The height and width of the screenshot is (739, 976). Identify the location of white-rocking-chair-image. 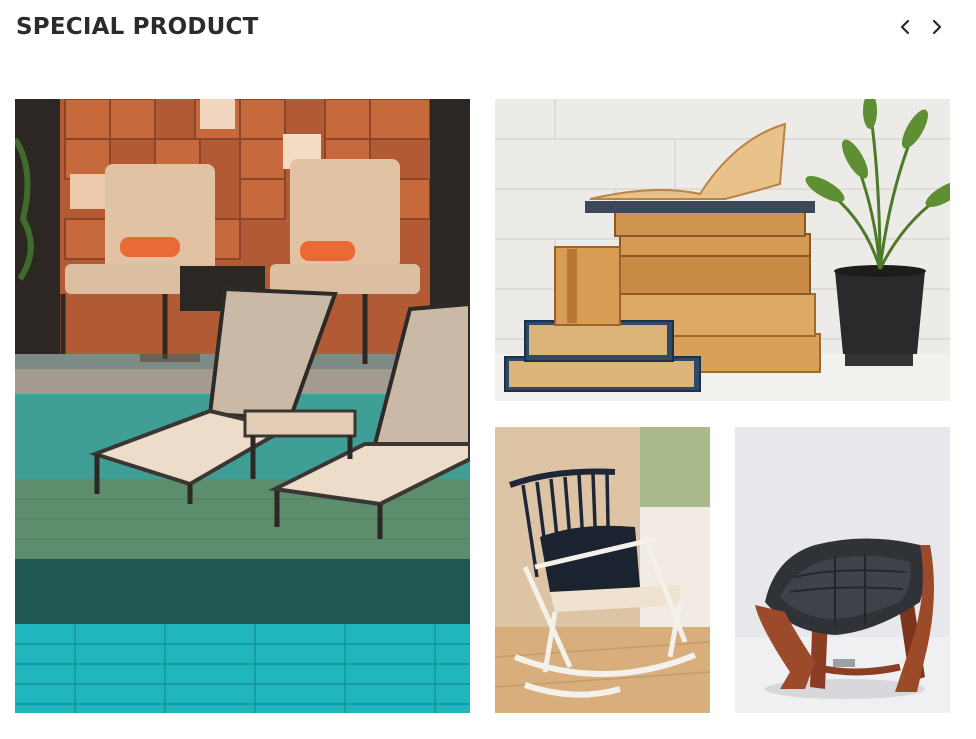
(602, 570).